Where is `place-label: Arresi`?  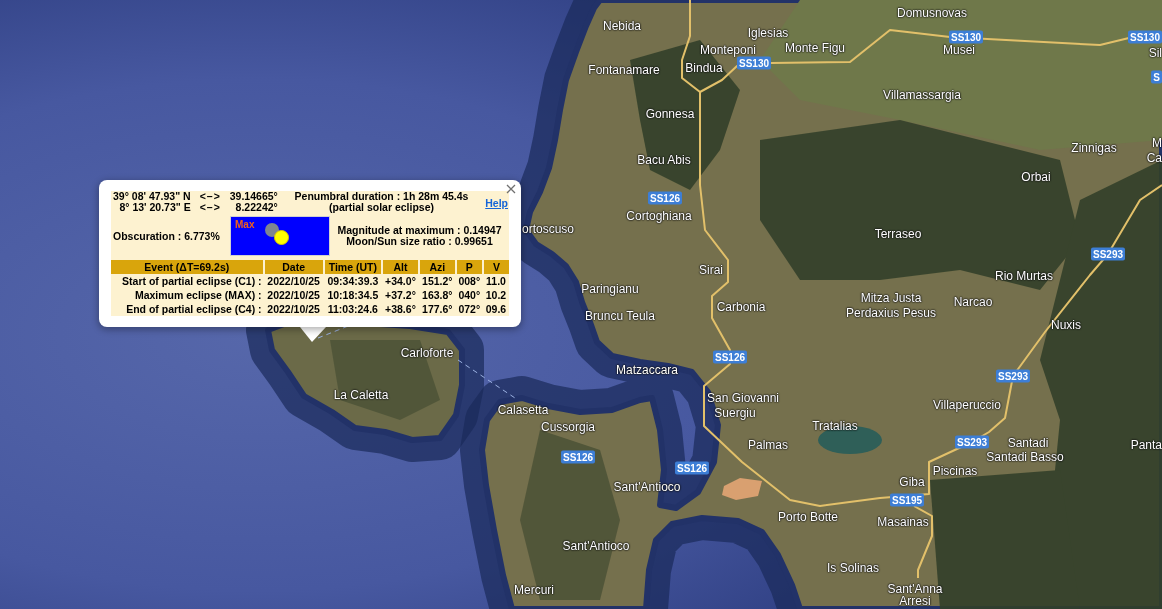 place-label: Arresi is located at coordinates (915, 601).